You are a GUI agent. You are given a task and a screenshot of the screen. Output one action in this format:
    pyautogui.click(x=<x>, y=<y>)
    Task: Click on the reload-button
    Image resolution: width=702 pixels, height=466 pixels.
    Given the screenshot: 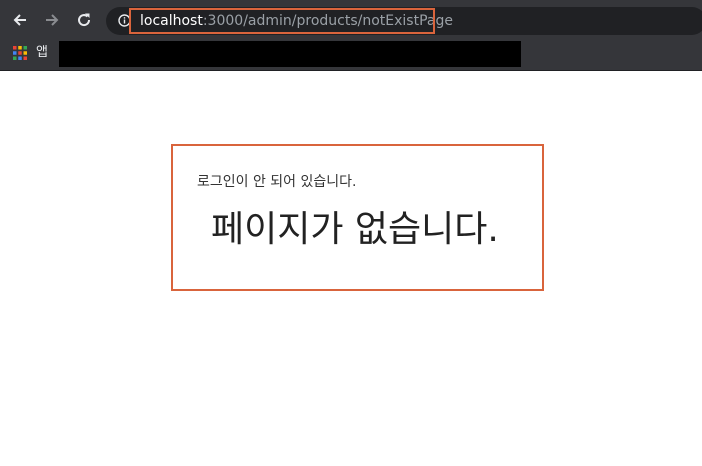 What is the action you would take?
    pyautogui.click(x=84, y=20)
    